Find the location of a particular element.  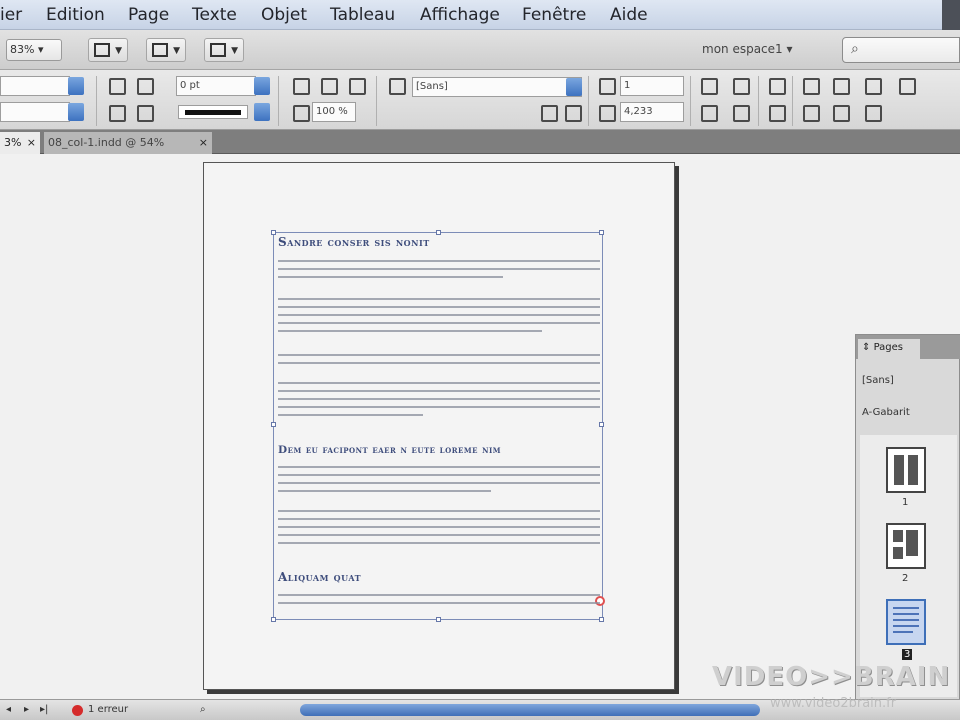

menu-objet: Objet is located at coordinates (284, 15).